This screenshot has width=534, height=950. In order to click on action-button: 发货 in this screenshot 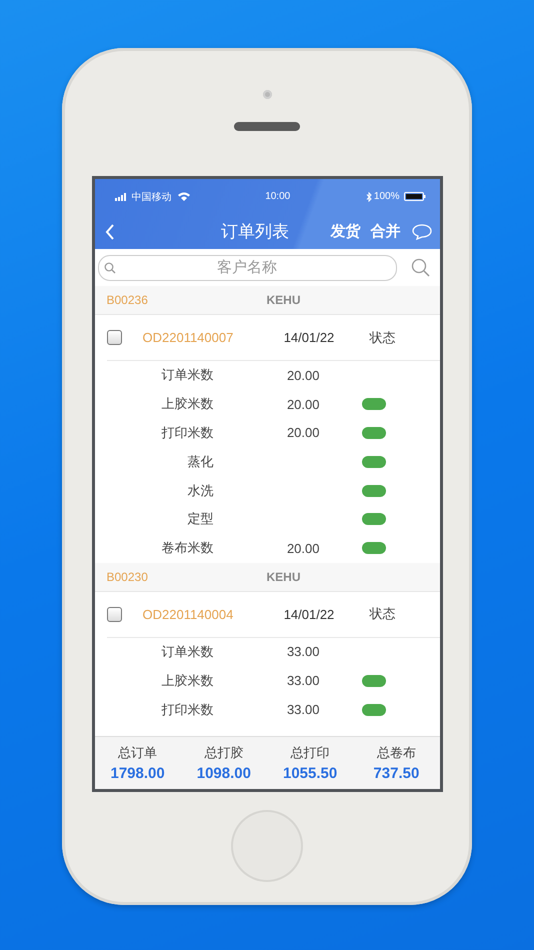, I will do `click(346, 231)`.